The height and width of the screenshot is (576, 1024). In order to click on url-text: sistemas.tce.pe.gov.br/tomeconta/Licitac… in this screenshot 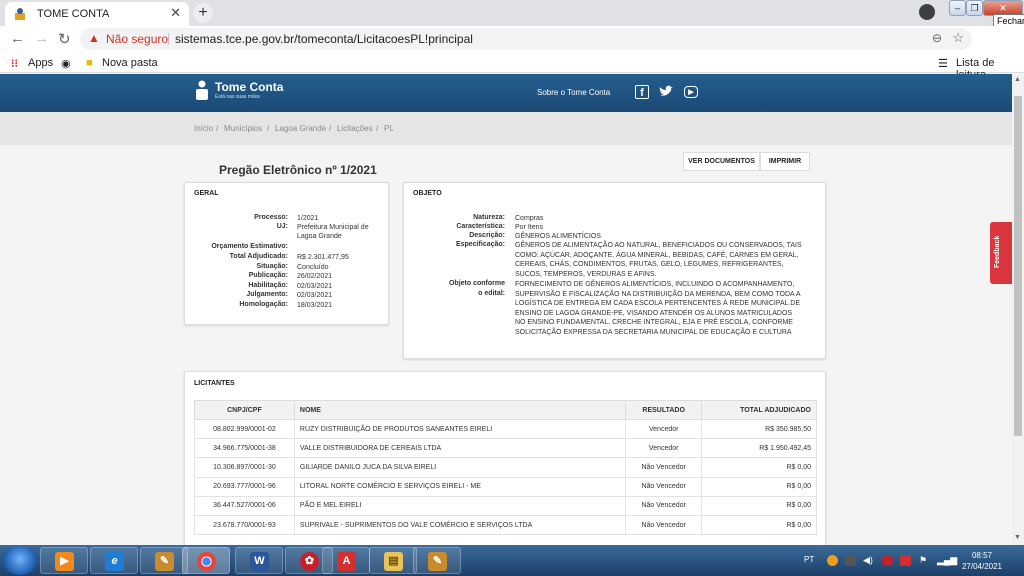, I will do `click(324, 39)`.